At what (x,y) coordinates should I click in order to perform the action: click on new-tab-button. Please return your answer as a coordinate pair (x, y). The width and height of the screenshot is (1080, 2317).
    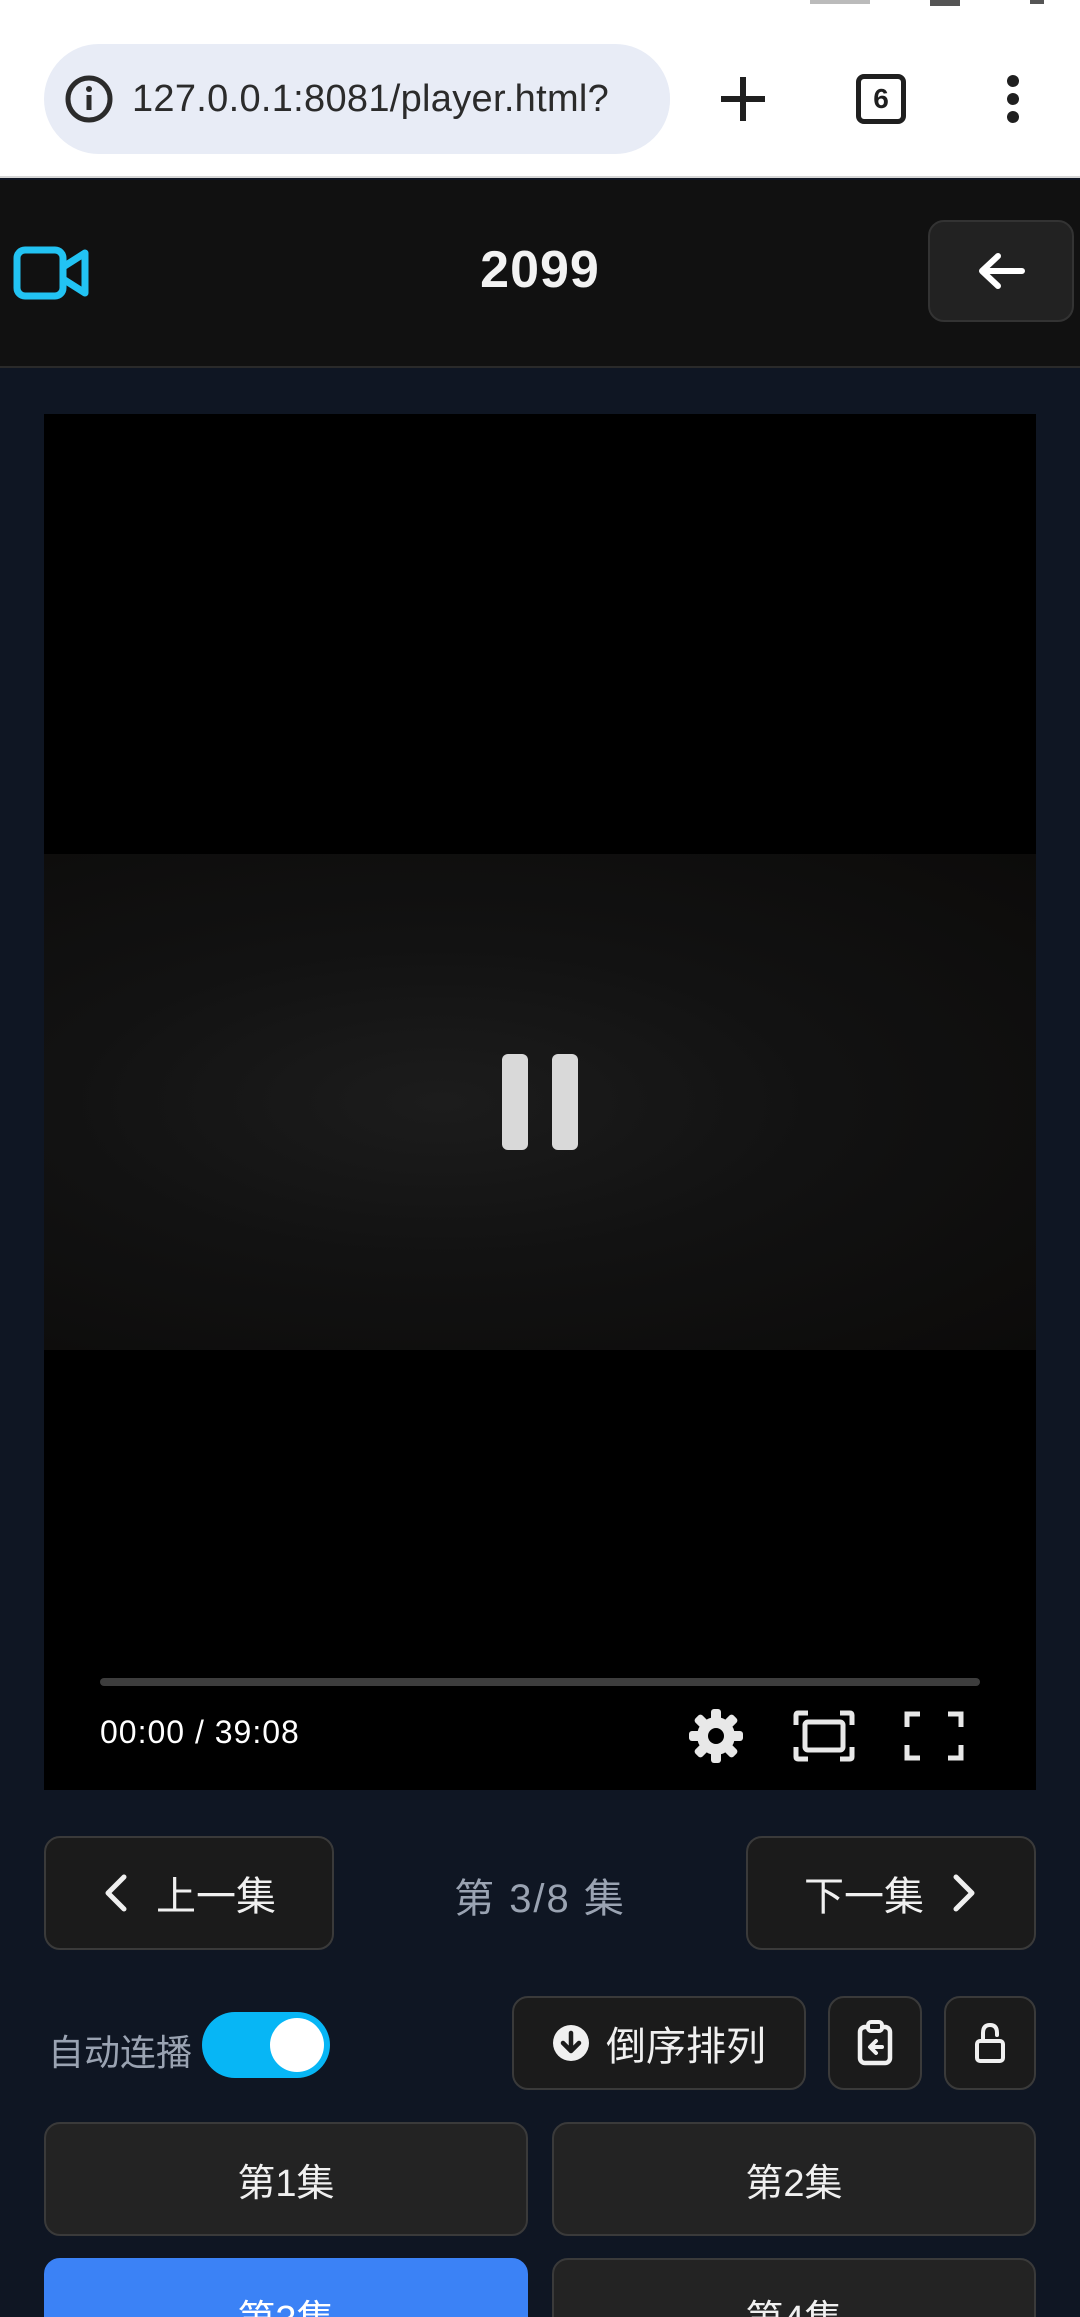
    Looking at the image, I should click on (743, 99).